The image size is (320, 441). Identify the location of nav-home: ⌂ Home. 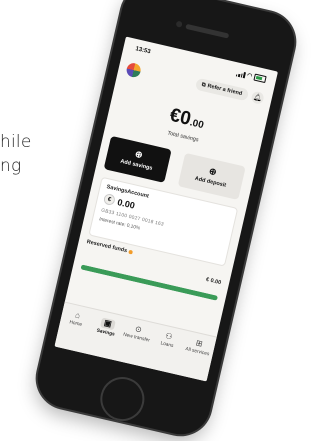
(77, 319).